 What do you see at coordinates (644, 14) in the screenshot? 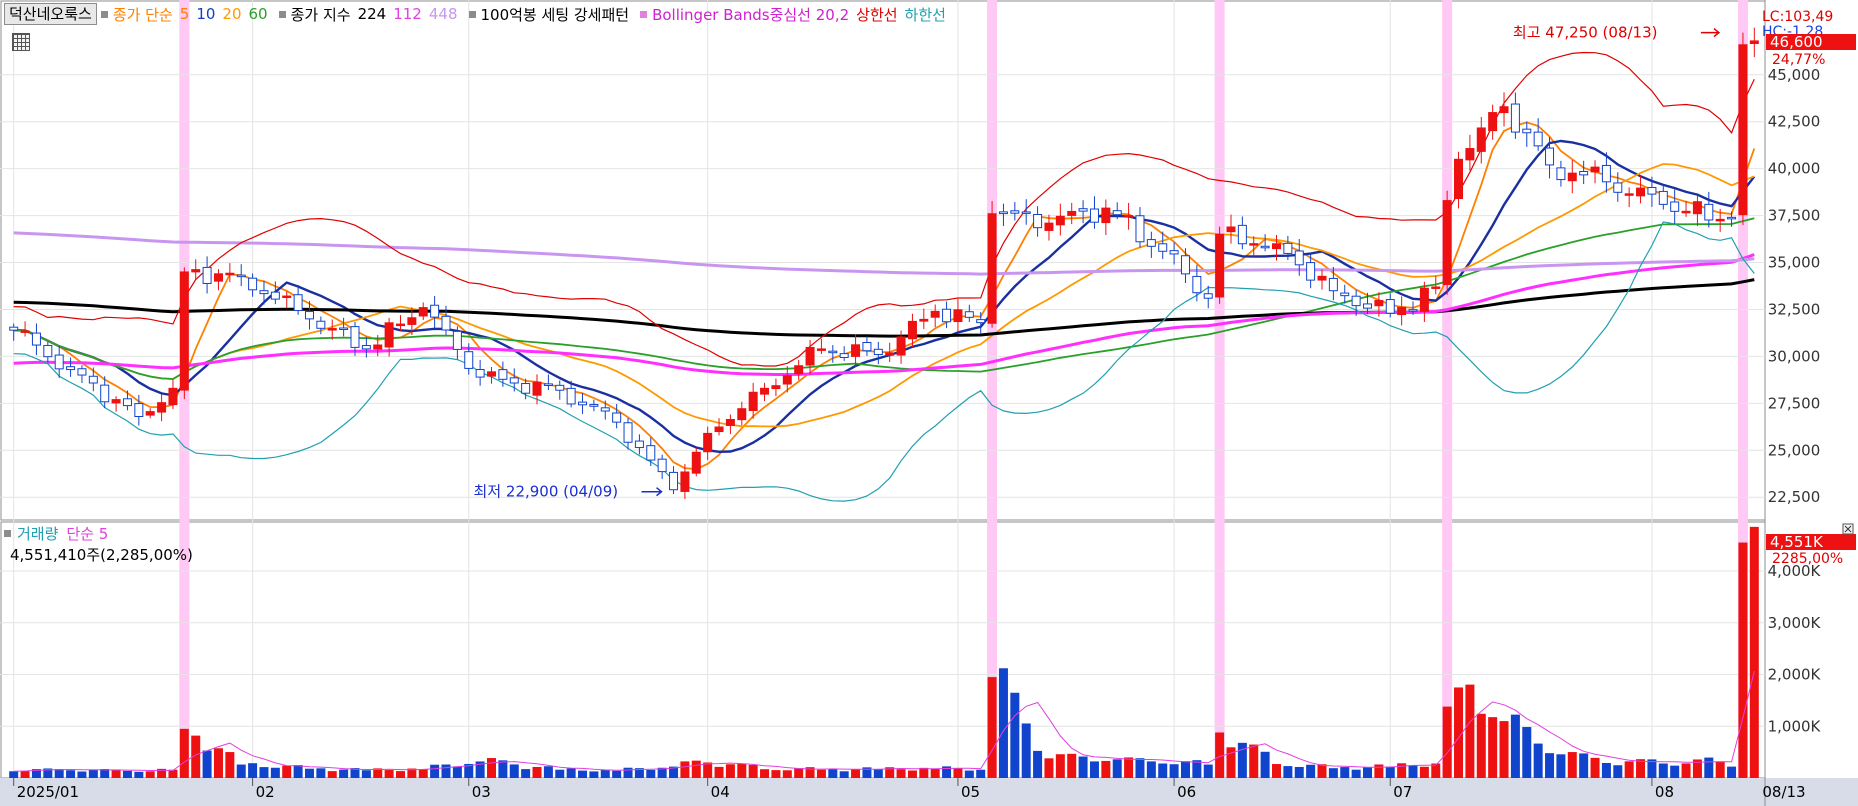
I see `bb-toggle-icon` at bounding box center [644, 14].